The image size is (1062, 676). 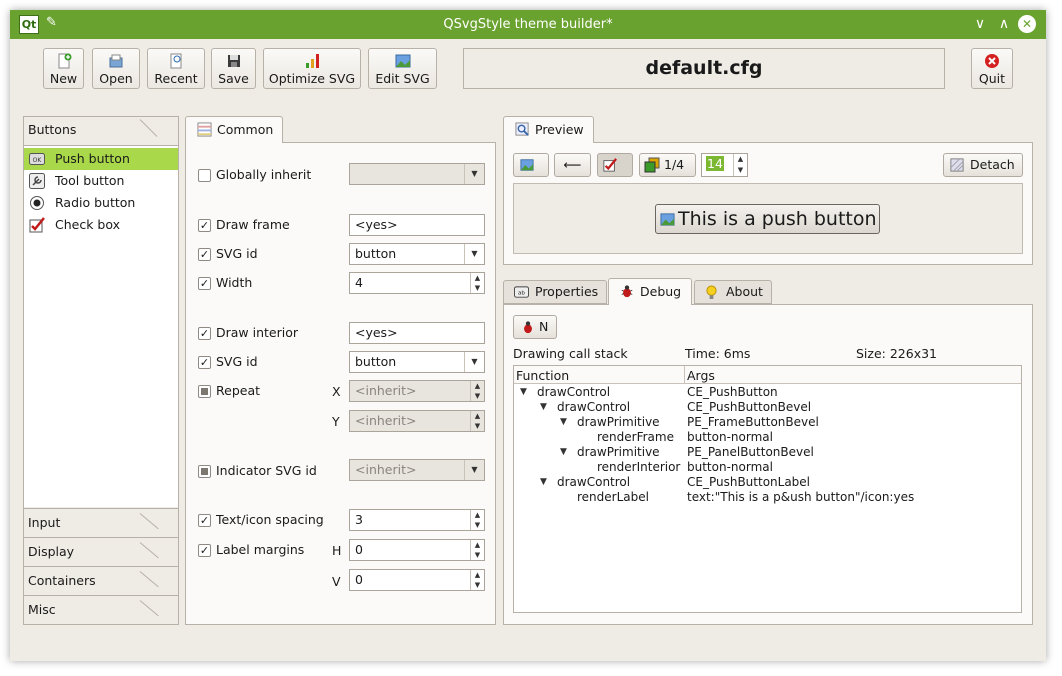 I want to click on minimize-button: ∨, so click(x=980, y=24).